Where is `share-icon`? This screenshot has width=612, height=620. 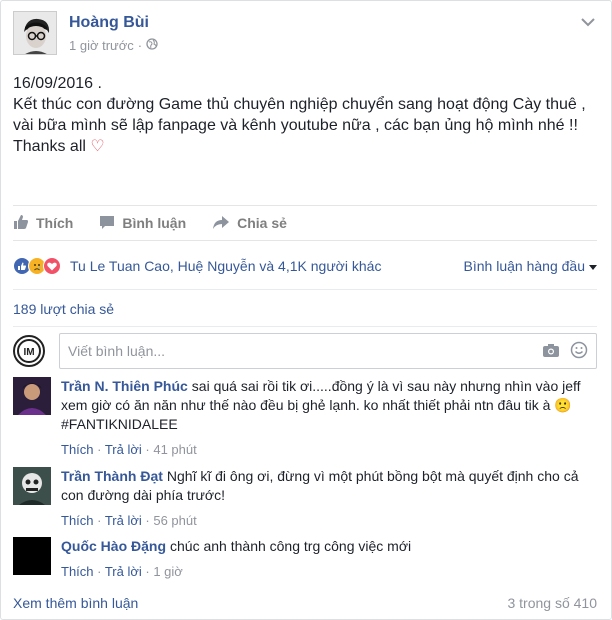
share-icon is located at coordinates (221, 223).